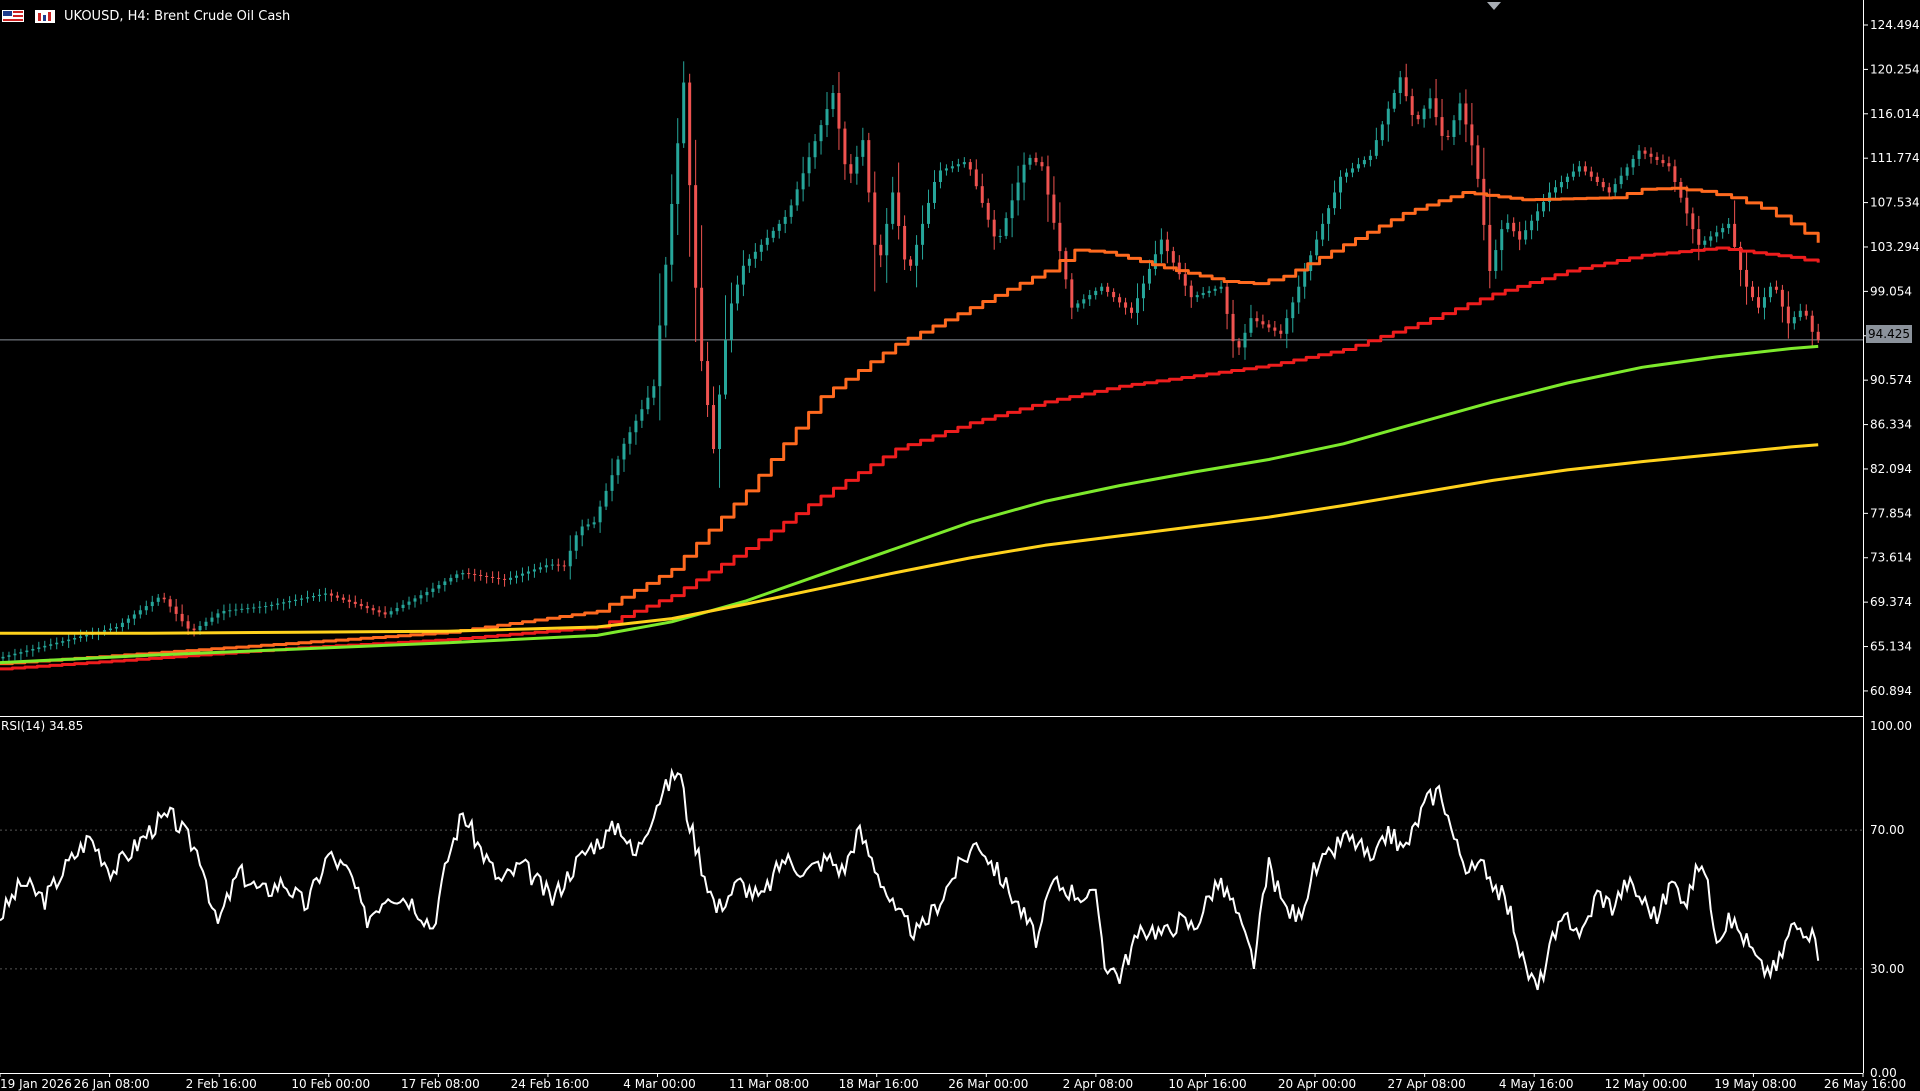  Describe the element at coordinates (1891, 602) in the screenshot. I see `price-tick-label: 69.374` at that location.